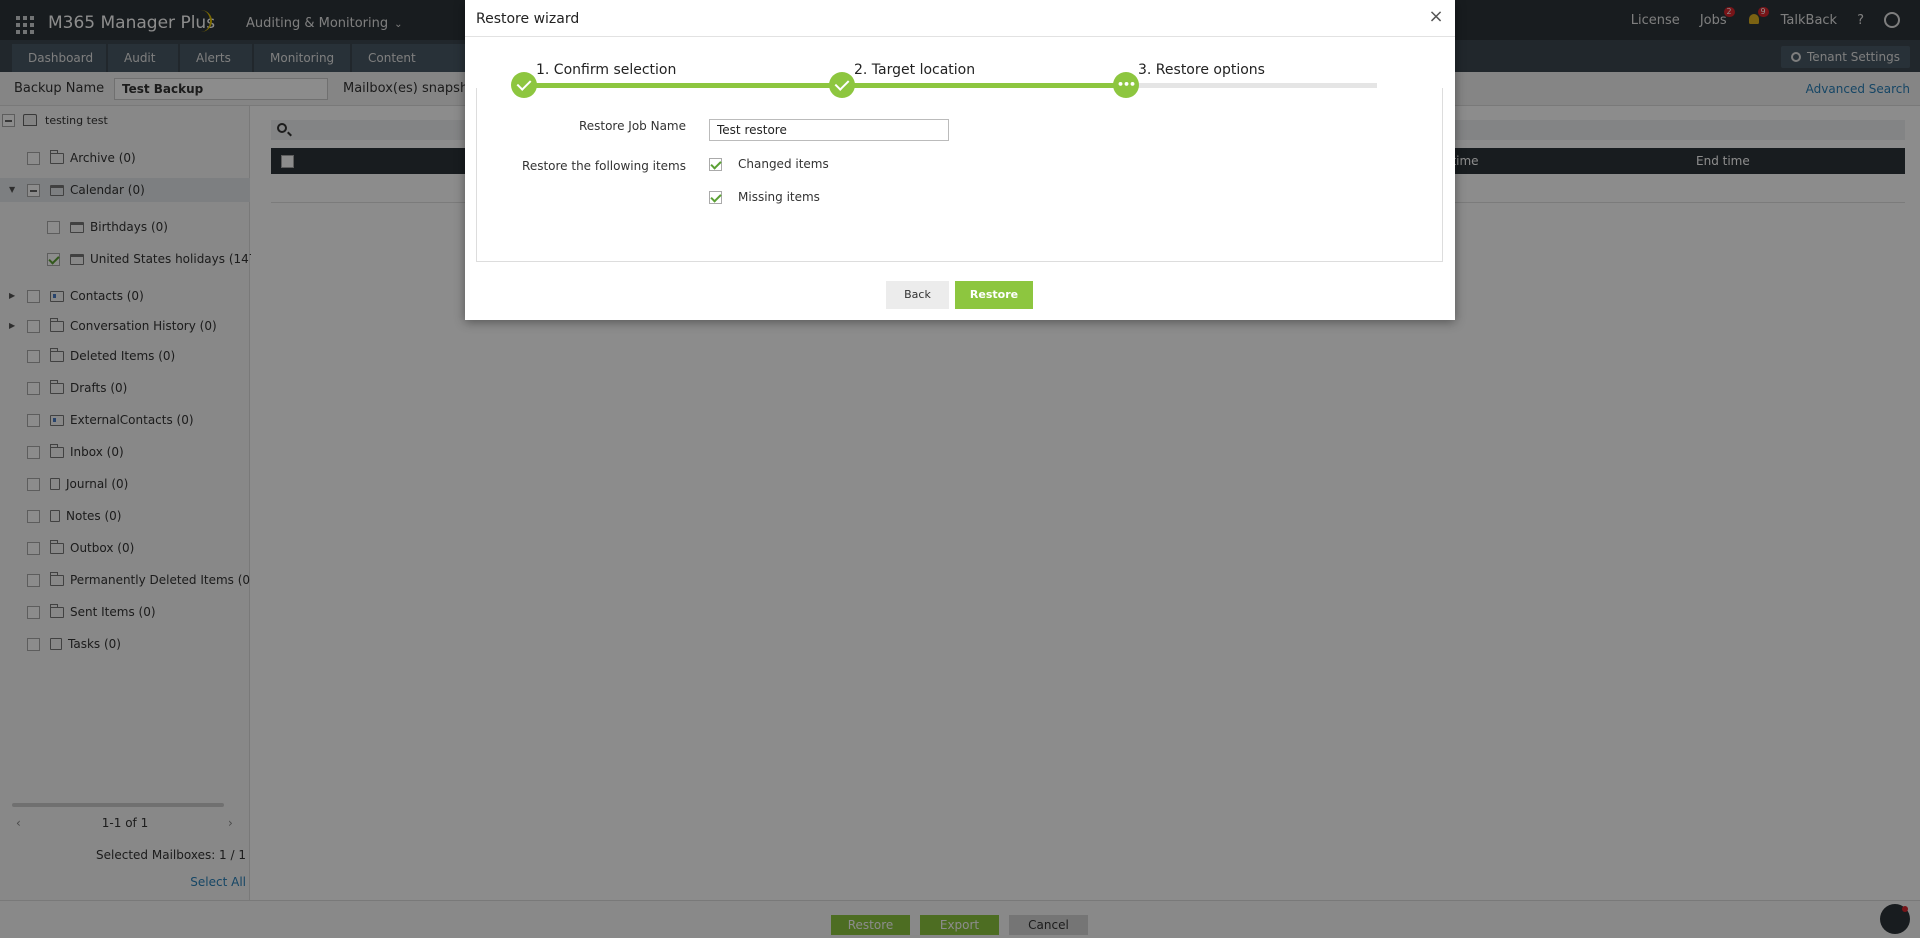  What do you see at coordinates (783, 164) in the screenshot?
I see `changed-items-label: Changed items` at bounding box center [783, 164].